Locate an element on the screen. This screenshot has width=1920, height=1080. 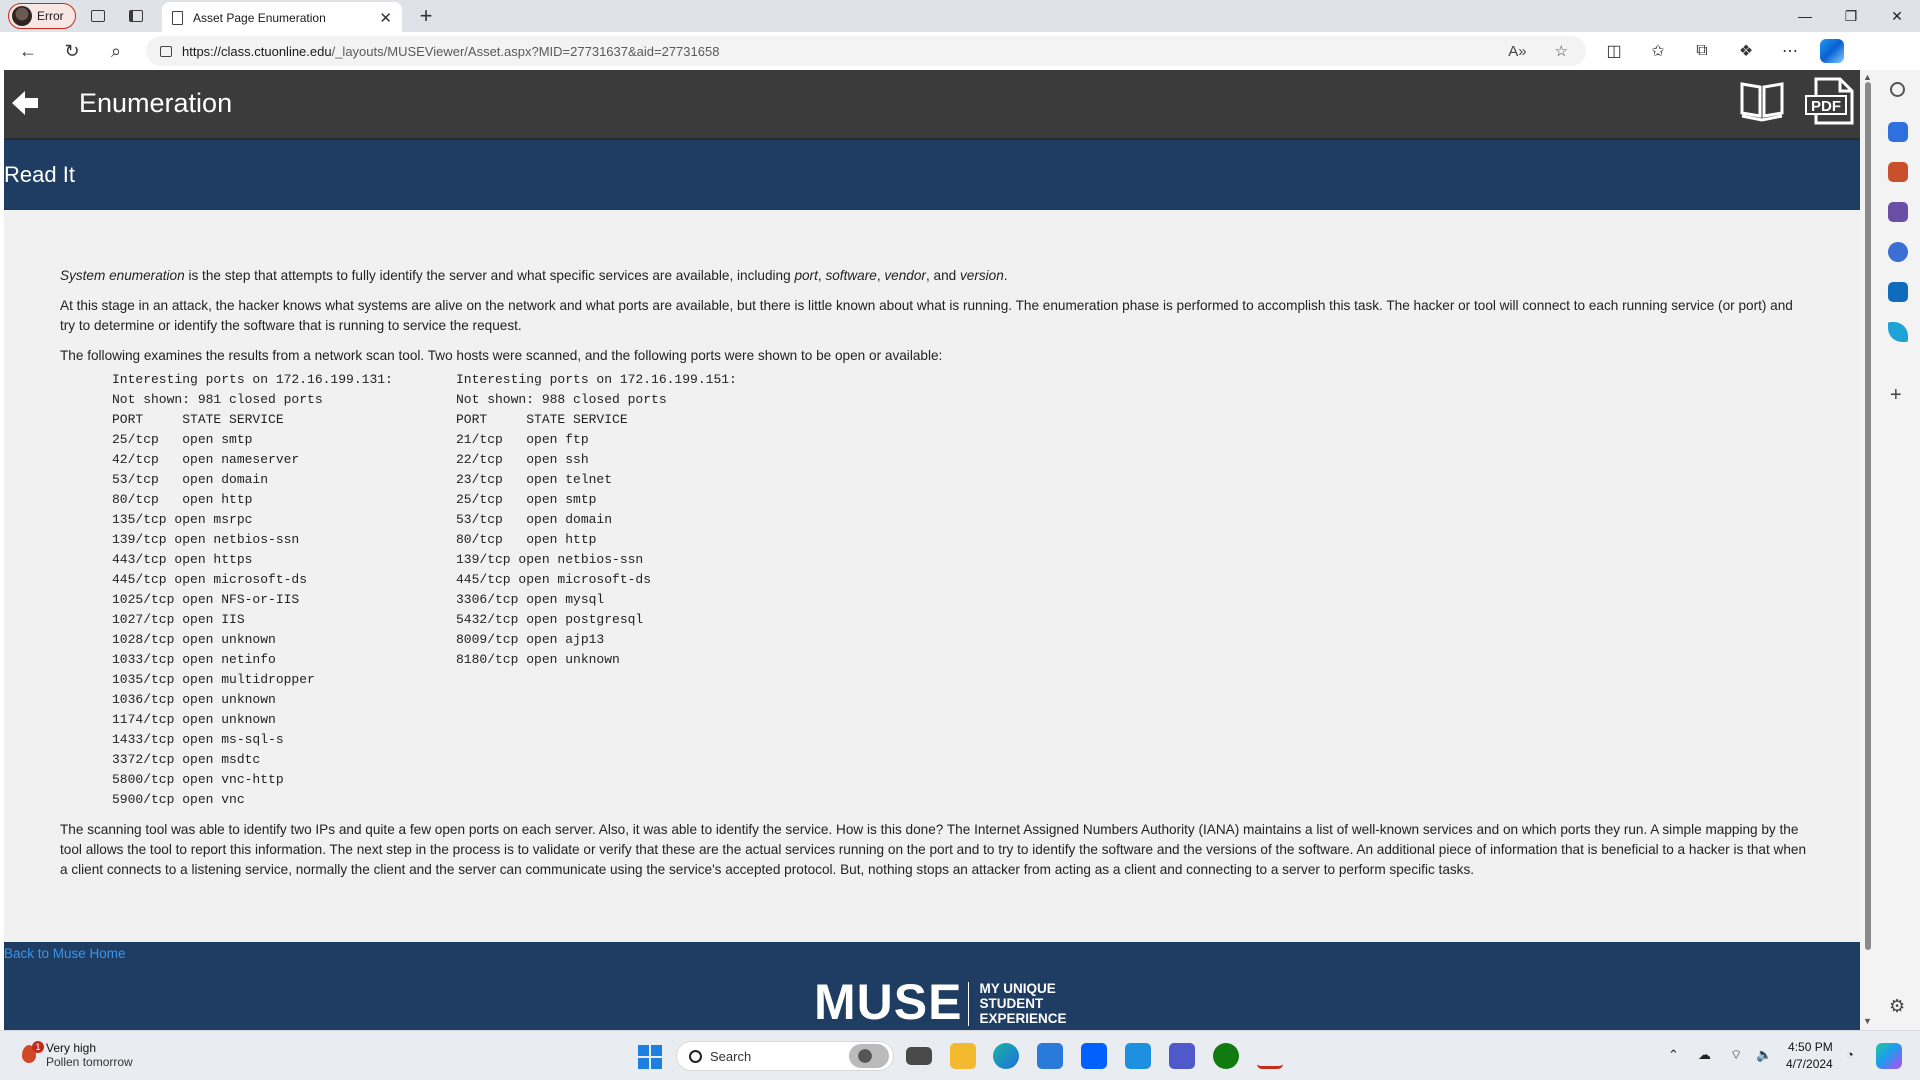
scan-left-line: 1035/tcp open multidropper is located at coordinates (213, 679).